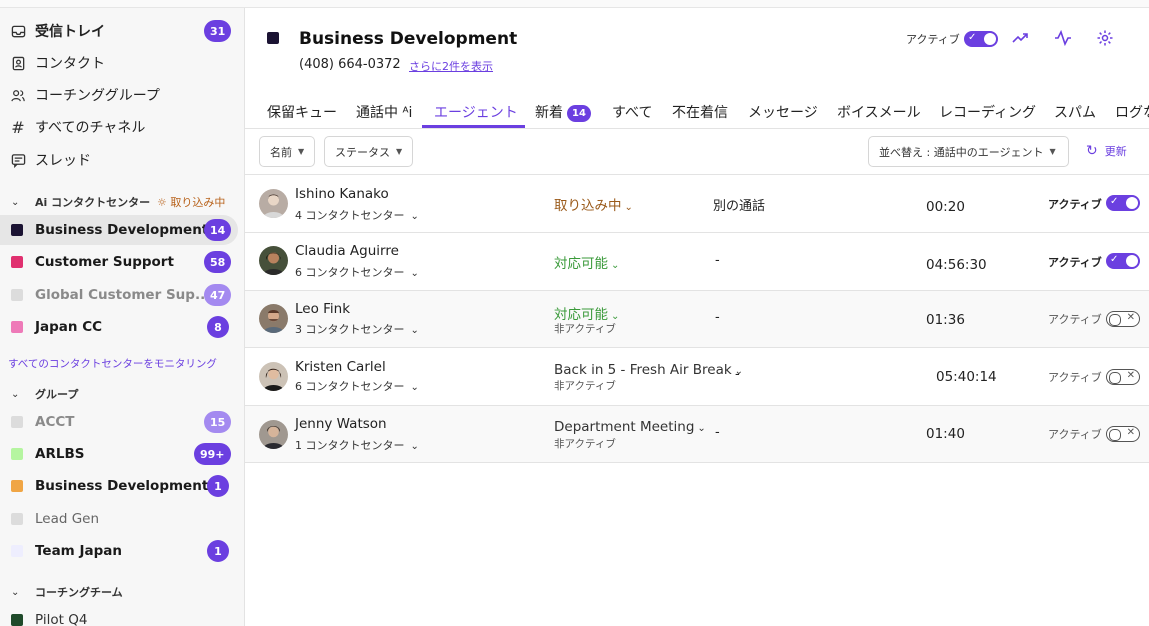 This screenshot has width=1149, height=626. Describe the element at coordinates (119, 454) in the screenshot. I see `sidebar-item-group-arlbs: ARLBS 99+` at that location.